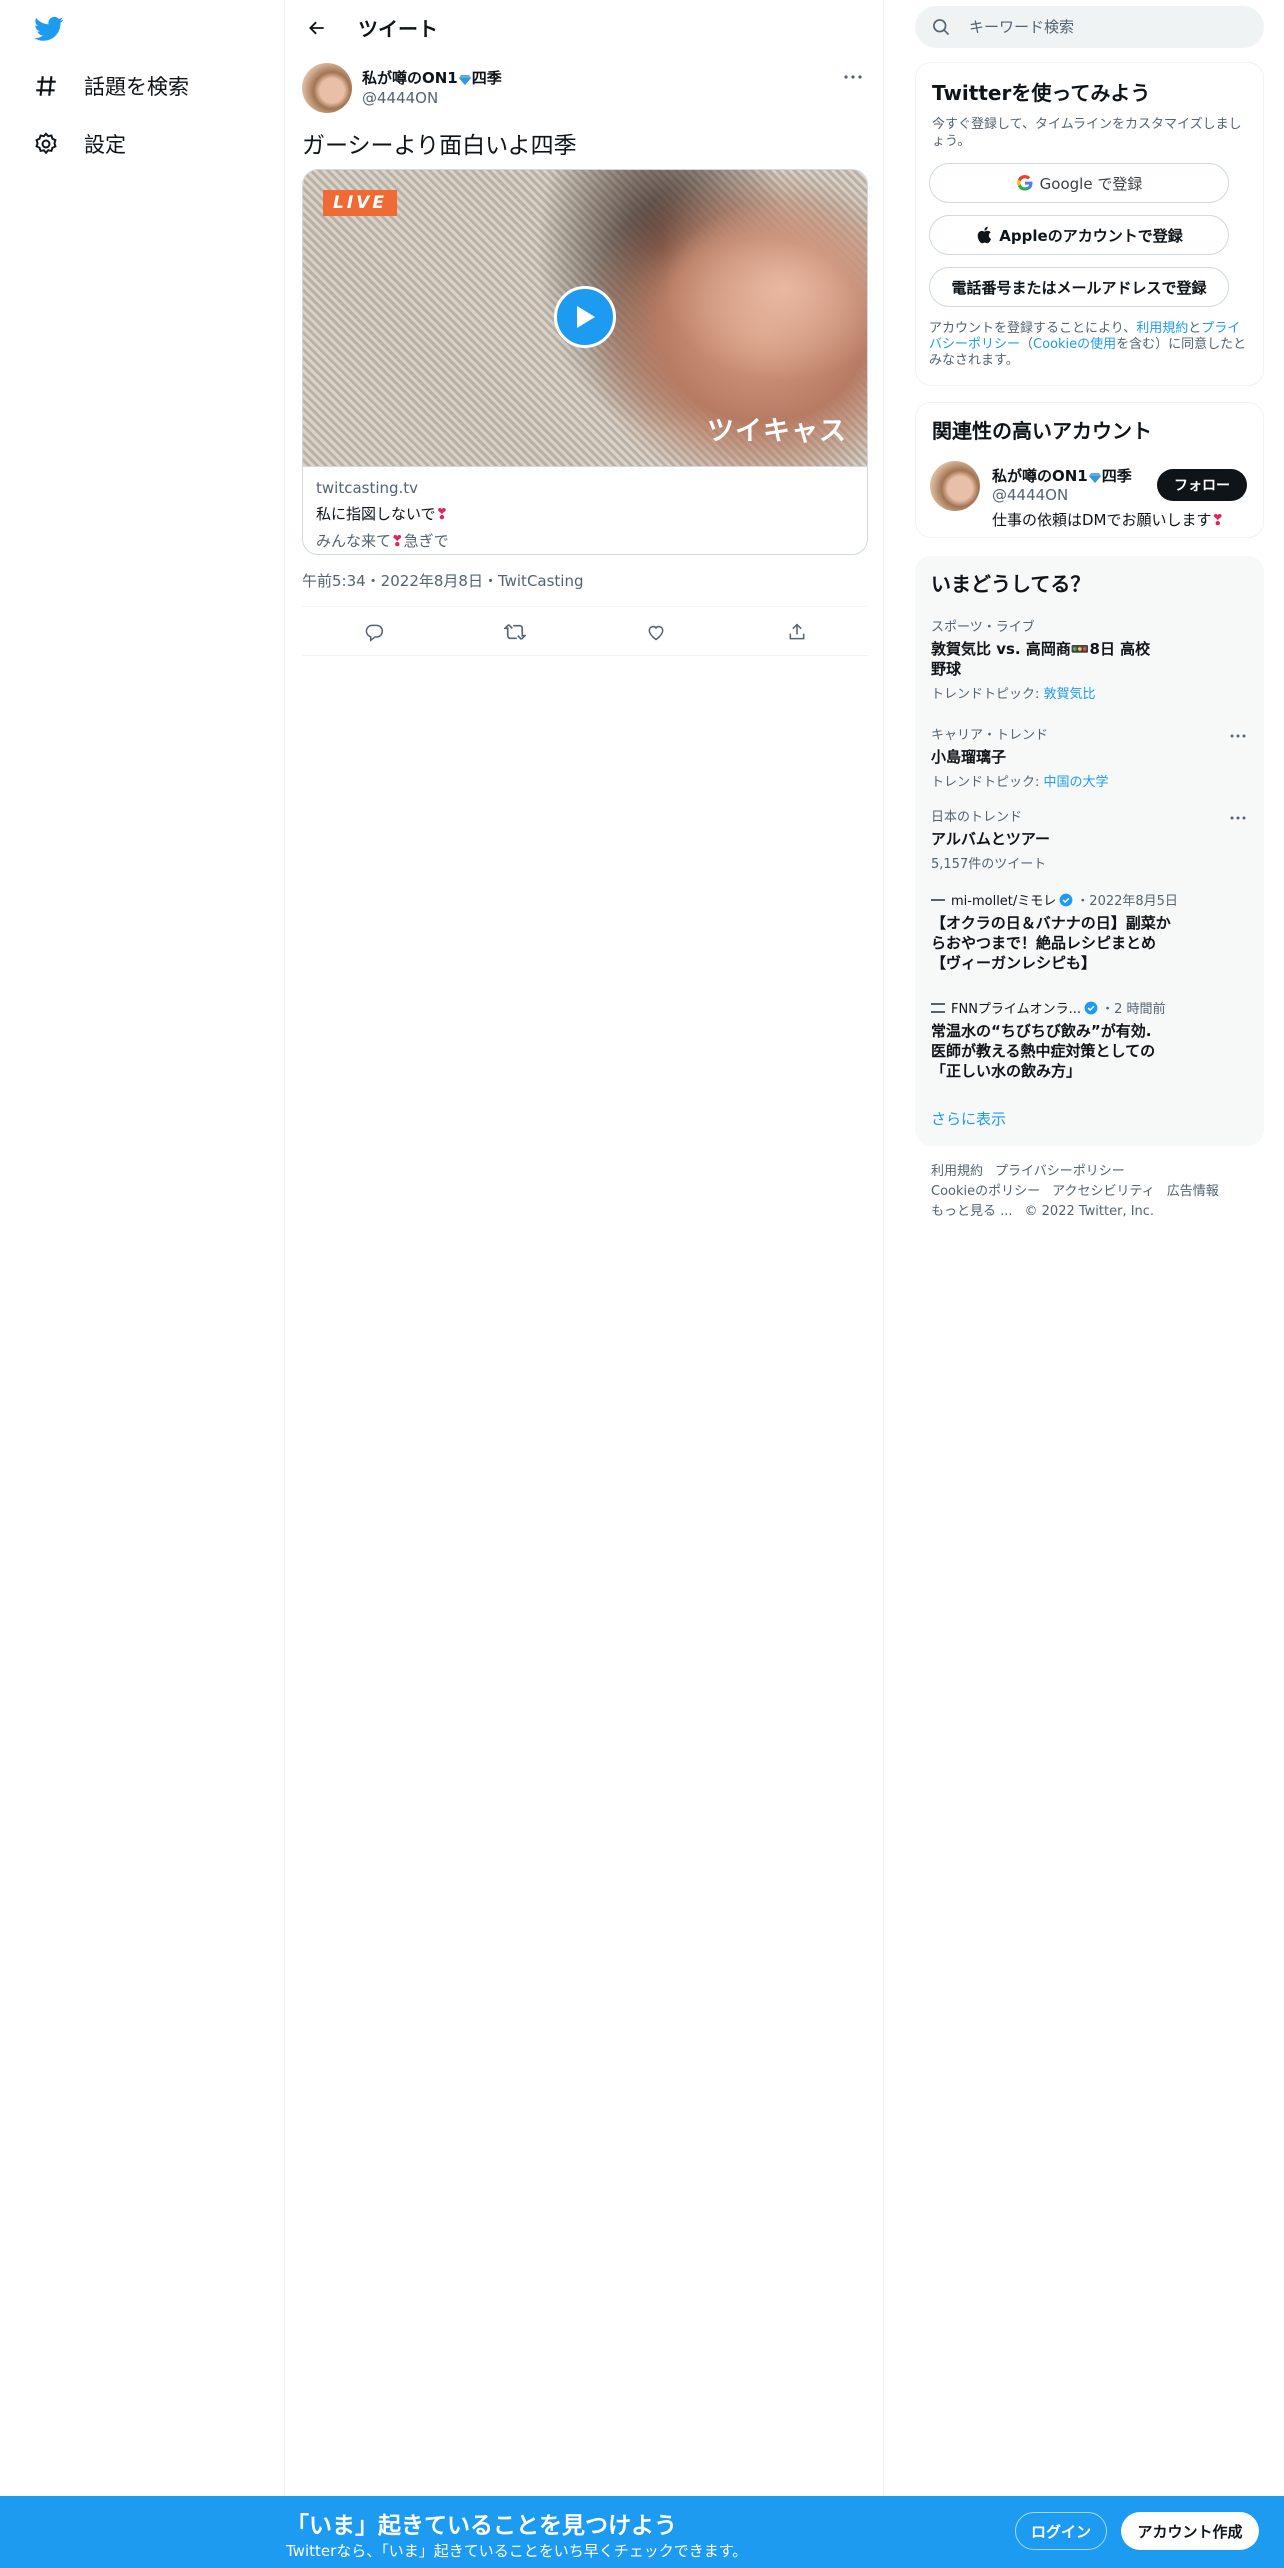 The width and height of the screenshot is (1284, 2568). What do you see at coordinates (586, 513) in the screenshot?
I see `card-title: 私に指図しないで❣` at bounding box center [586, 513].